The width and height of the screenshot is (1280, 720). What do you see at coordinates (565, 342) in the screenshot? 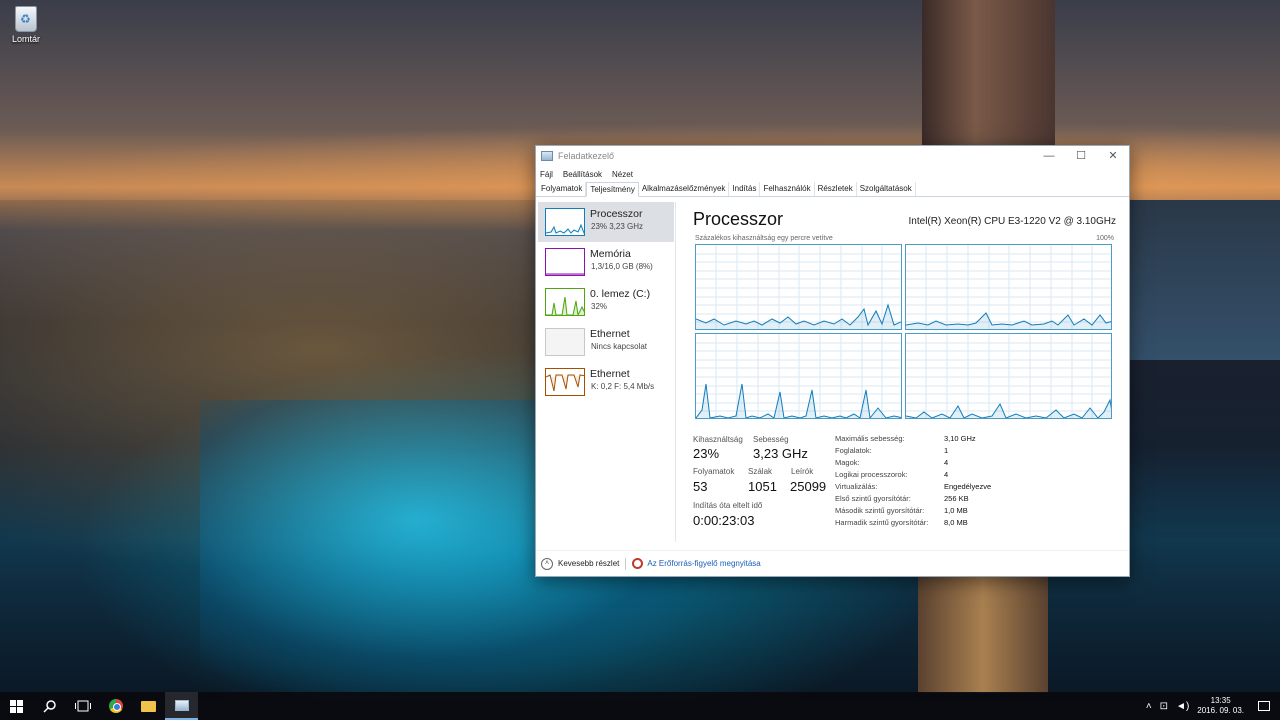
I see `ethernet-1-thumbnail-graph` at bounding box center [565, 342].